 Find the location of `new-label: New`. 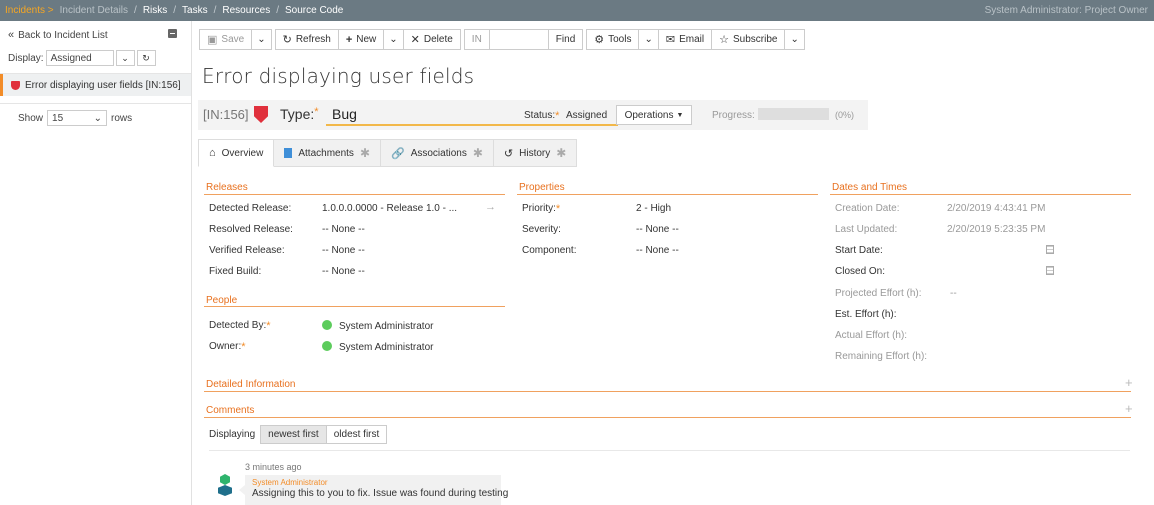

new-label: New is located at coordinates (366, 39).